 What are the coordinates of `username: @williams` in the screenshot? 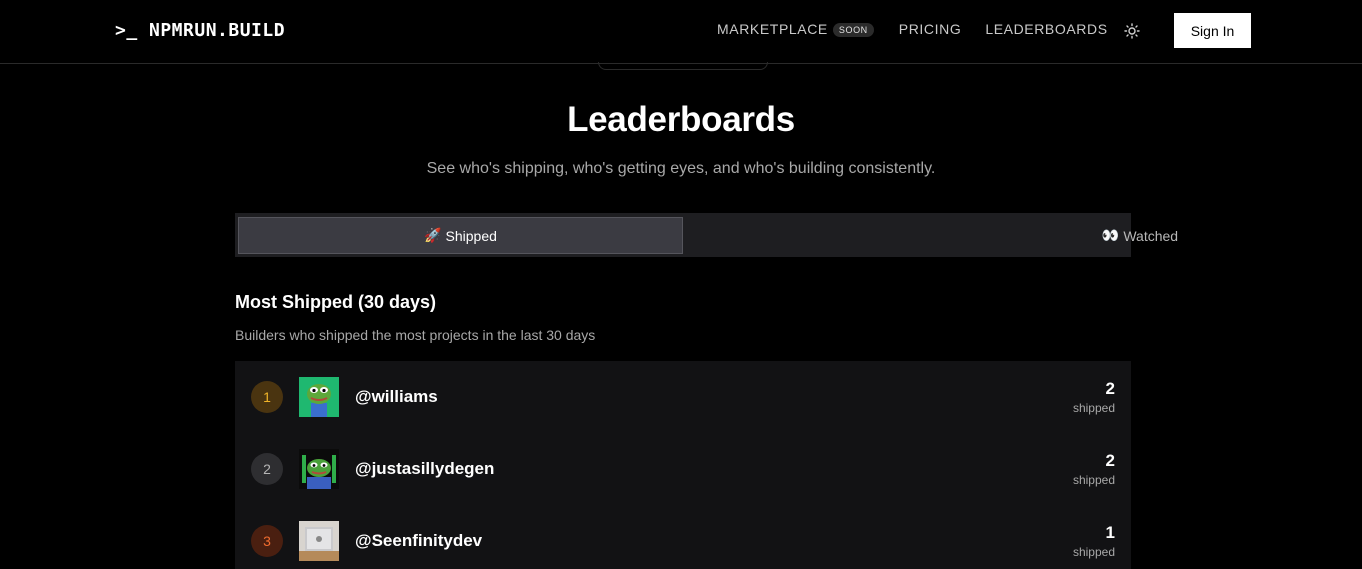 It's located at (396, 397).